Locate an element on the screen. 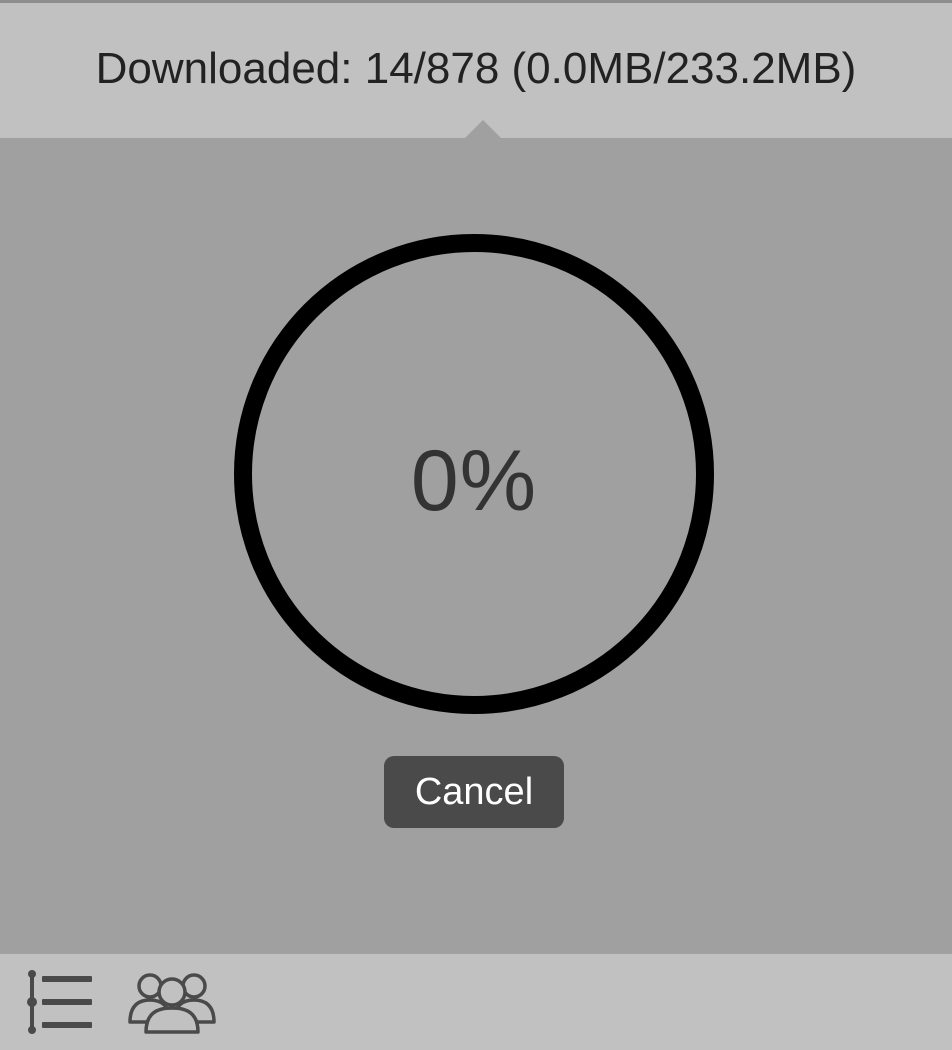  download-status-bar: Downloaded: 14/878 (0.0MB/233.2MB) is located at coordinates (476, 70).